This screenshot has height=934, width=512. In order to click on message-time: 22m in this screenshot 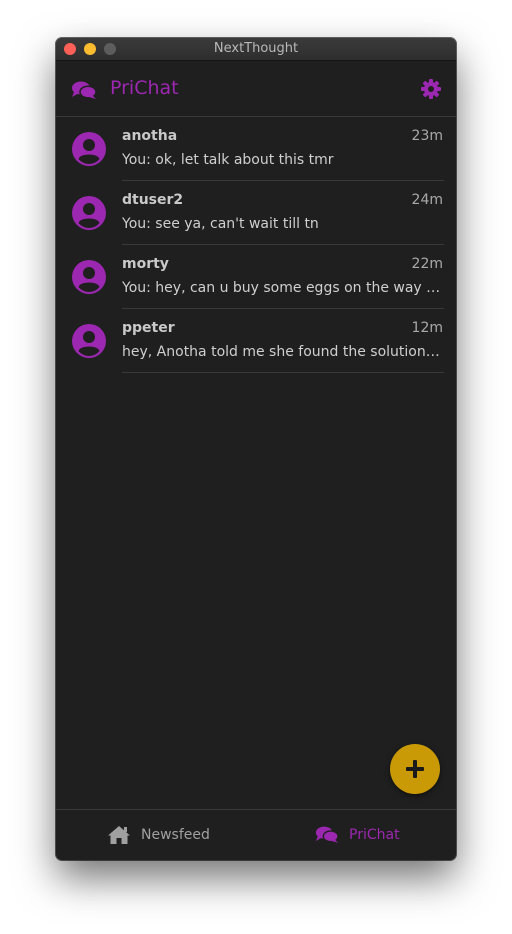, I will do `click(427, 264)`.